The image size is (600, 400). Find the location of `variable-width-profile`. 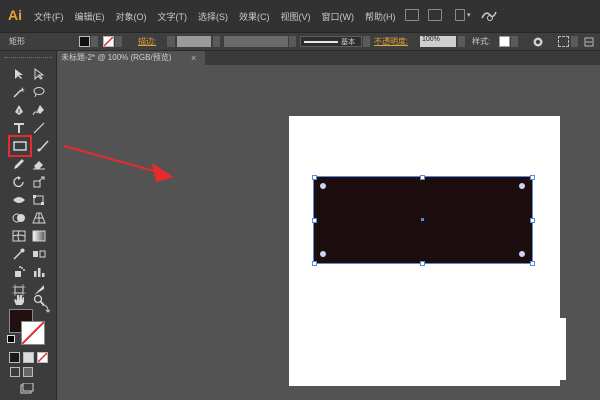

variable-width-profile is located at coordinates (256, 41).